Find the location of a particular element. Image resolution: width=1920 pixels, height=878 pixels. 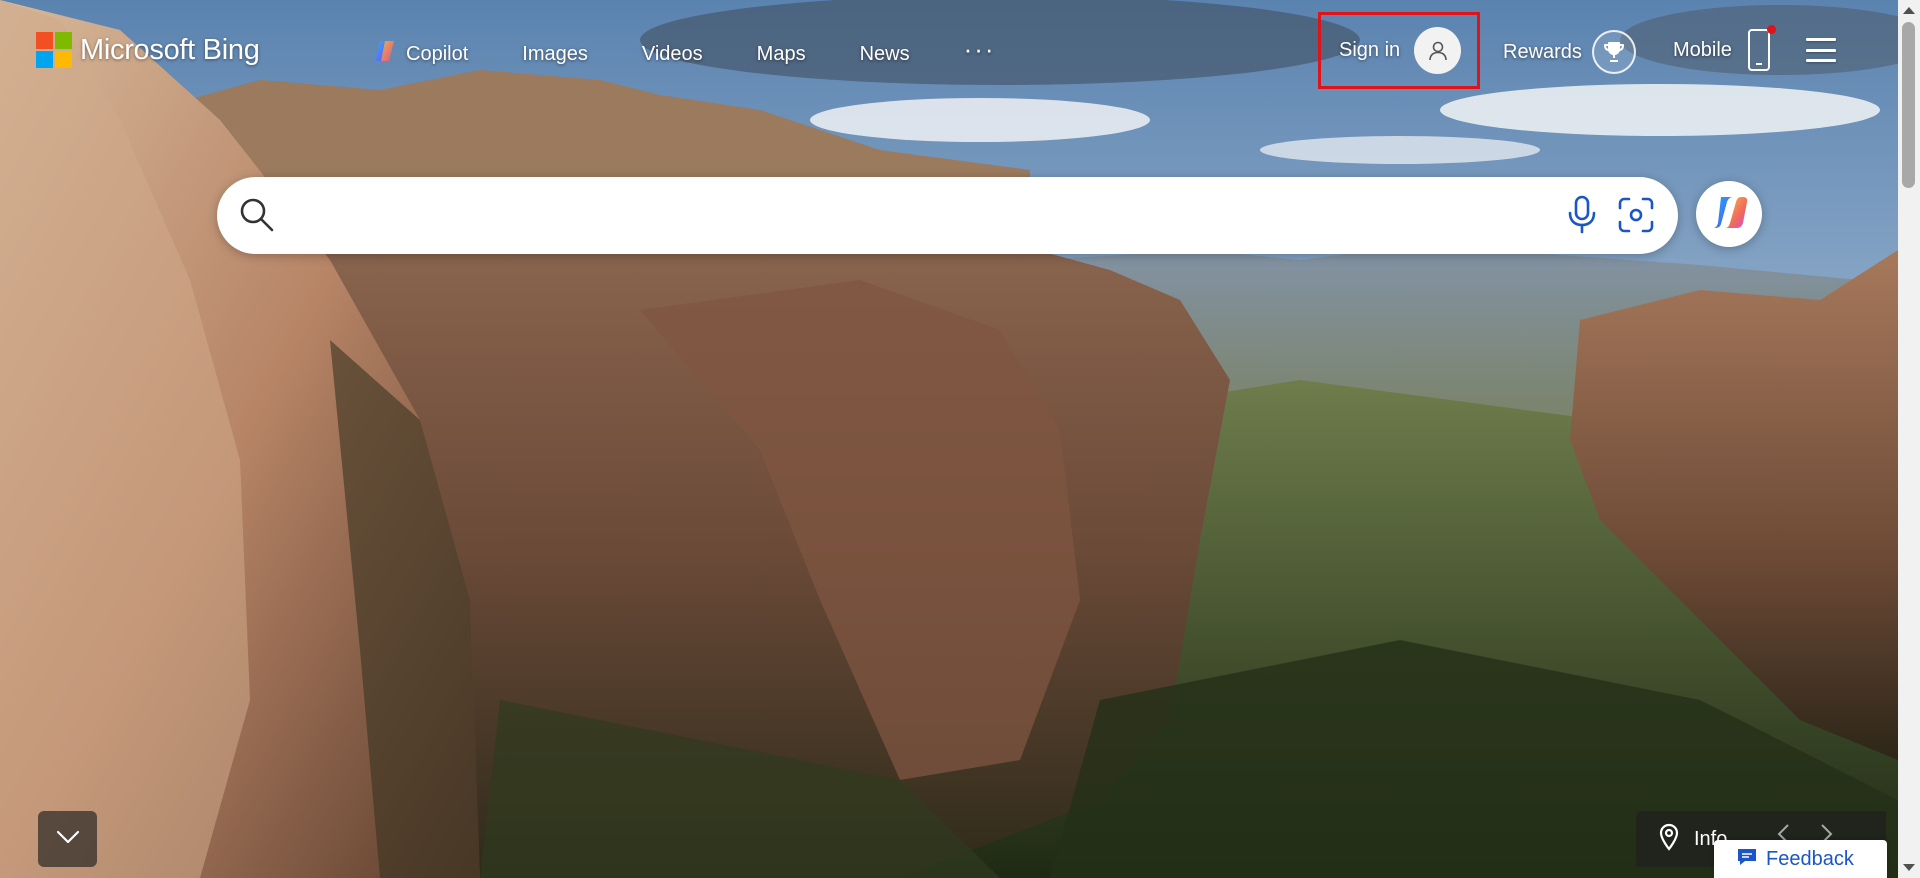

mobile-button: Mobile is located at coordinates (1724, 48).